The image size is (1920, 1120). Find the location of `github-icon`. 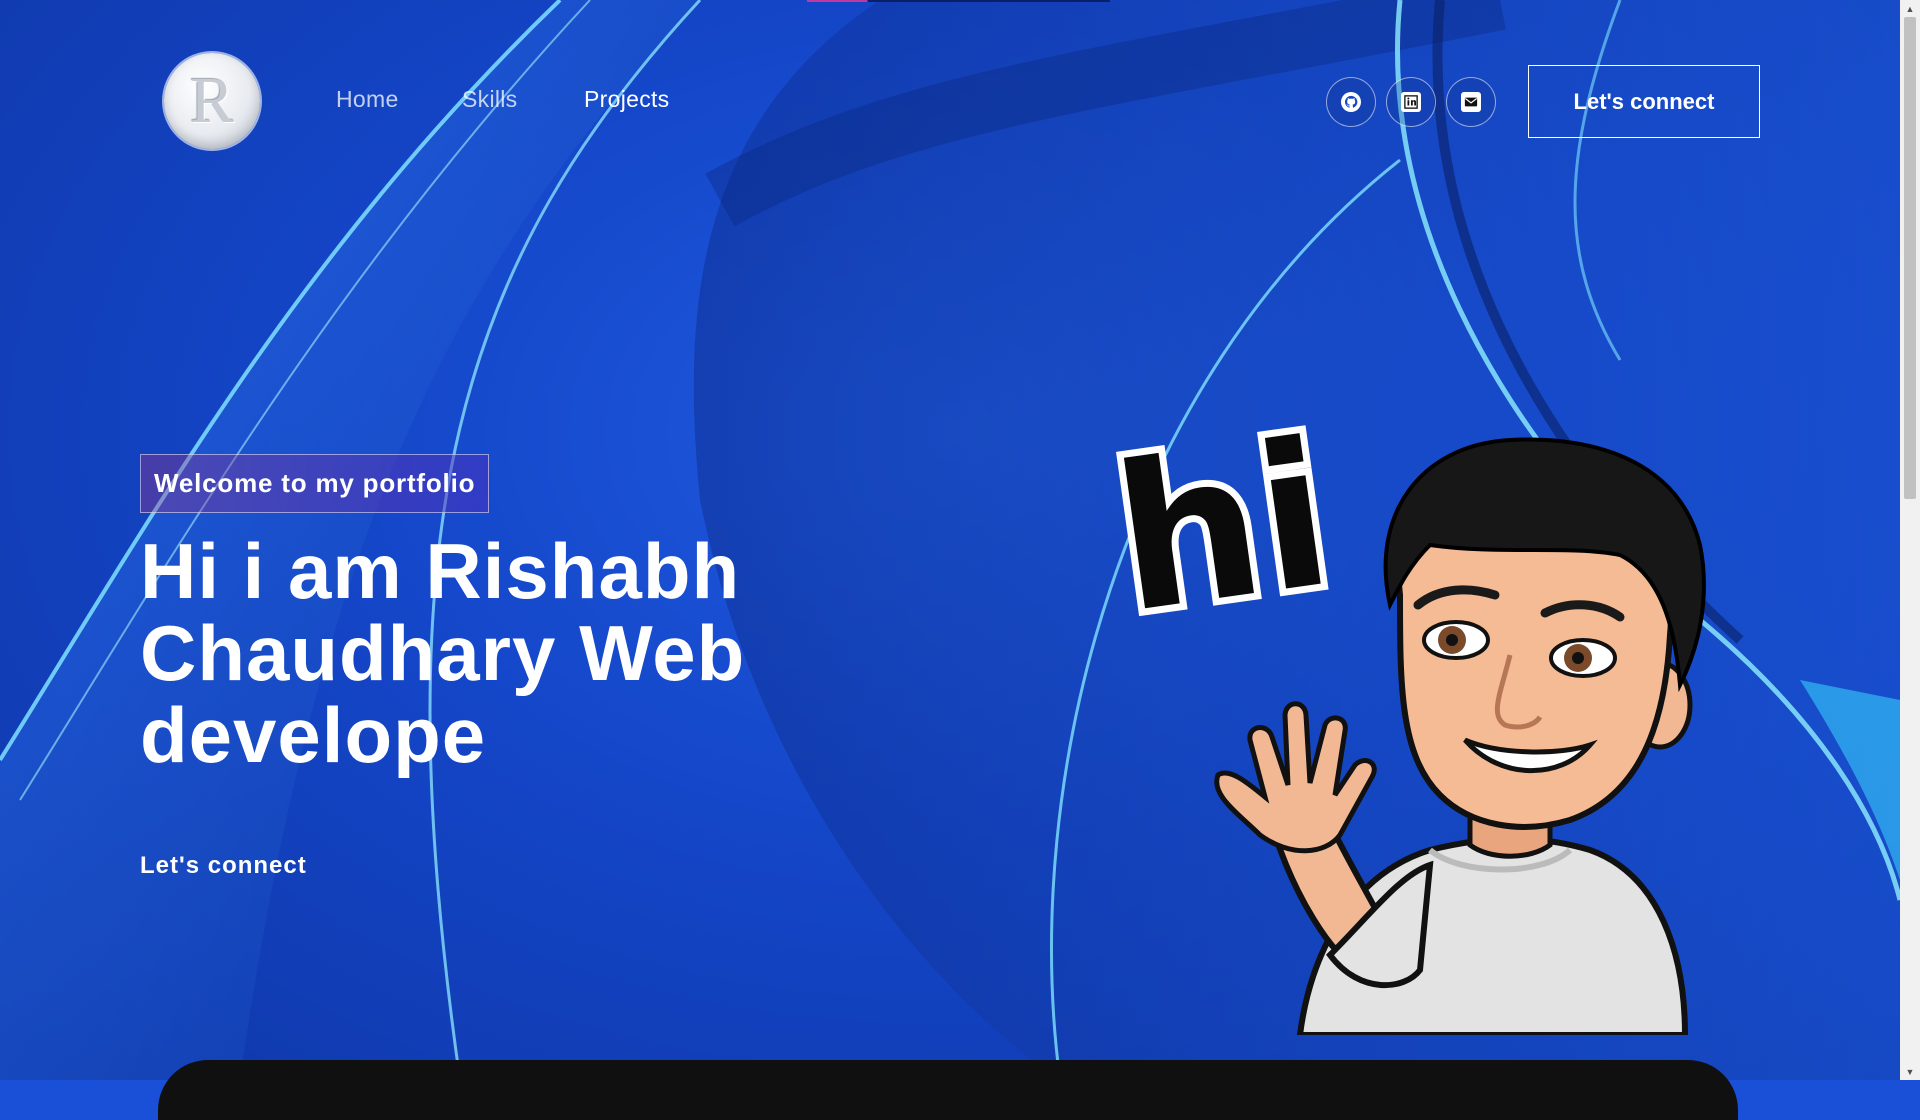

github-icon is located at coordinates (1351, 102).